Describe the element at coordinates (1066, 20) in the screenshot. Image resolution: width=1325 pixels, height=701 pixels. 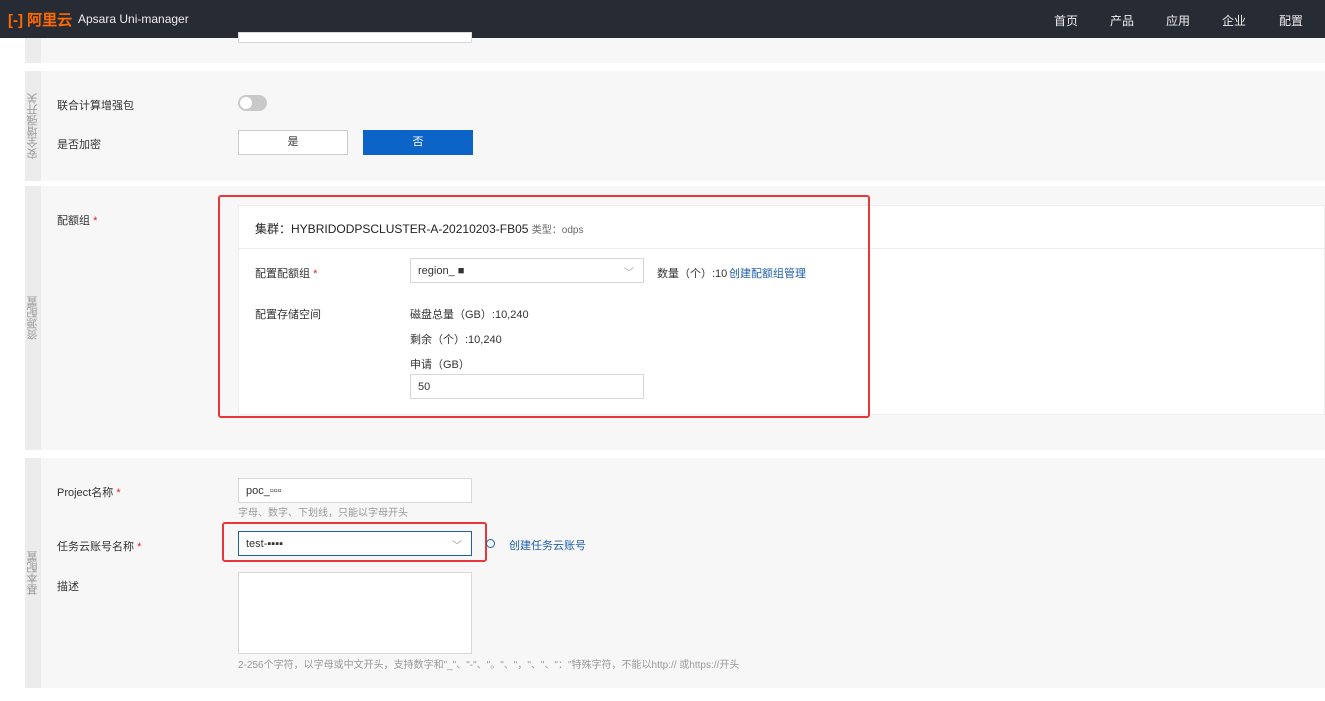
I see `nav-home: 首页` at that location.